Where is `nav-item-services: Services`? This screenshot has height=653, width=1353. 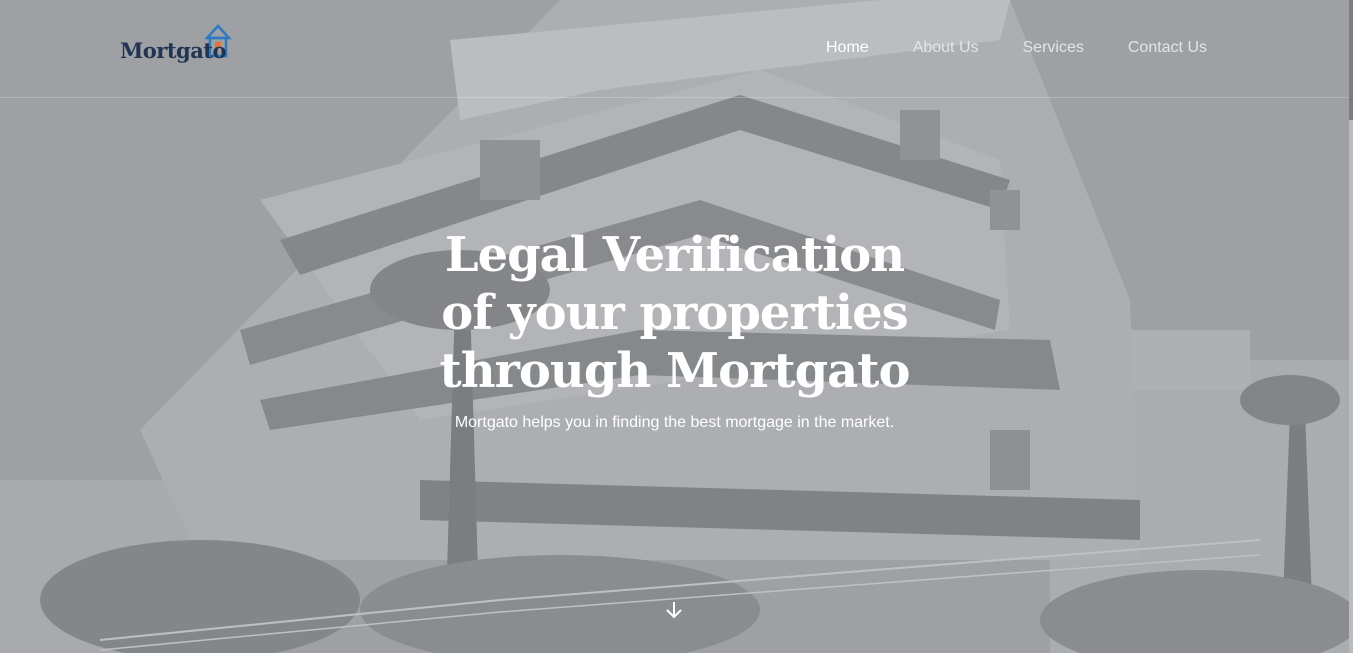 nav-item-services: Services is located at coordinates (1053, 48).